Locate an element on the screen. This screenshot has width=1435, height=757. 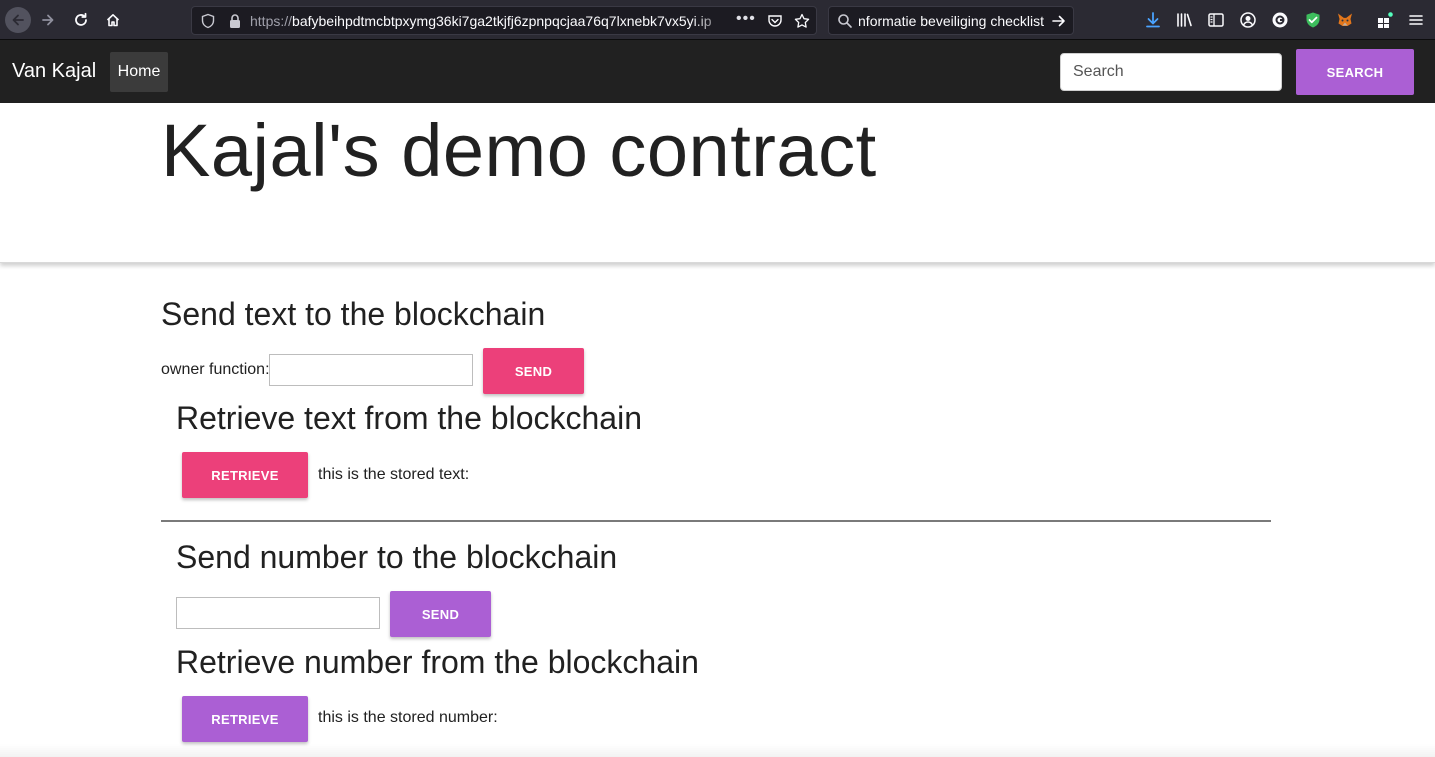
retrieve-number-button: RETRIEVE is located at coordinates (245, 719).